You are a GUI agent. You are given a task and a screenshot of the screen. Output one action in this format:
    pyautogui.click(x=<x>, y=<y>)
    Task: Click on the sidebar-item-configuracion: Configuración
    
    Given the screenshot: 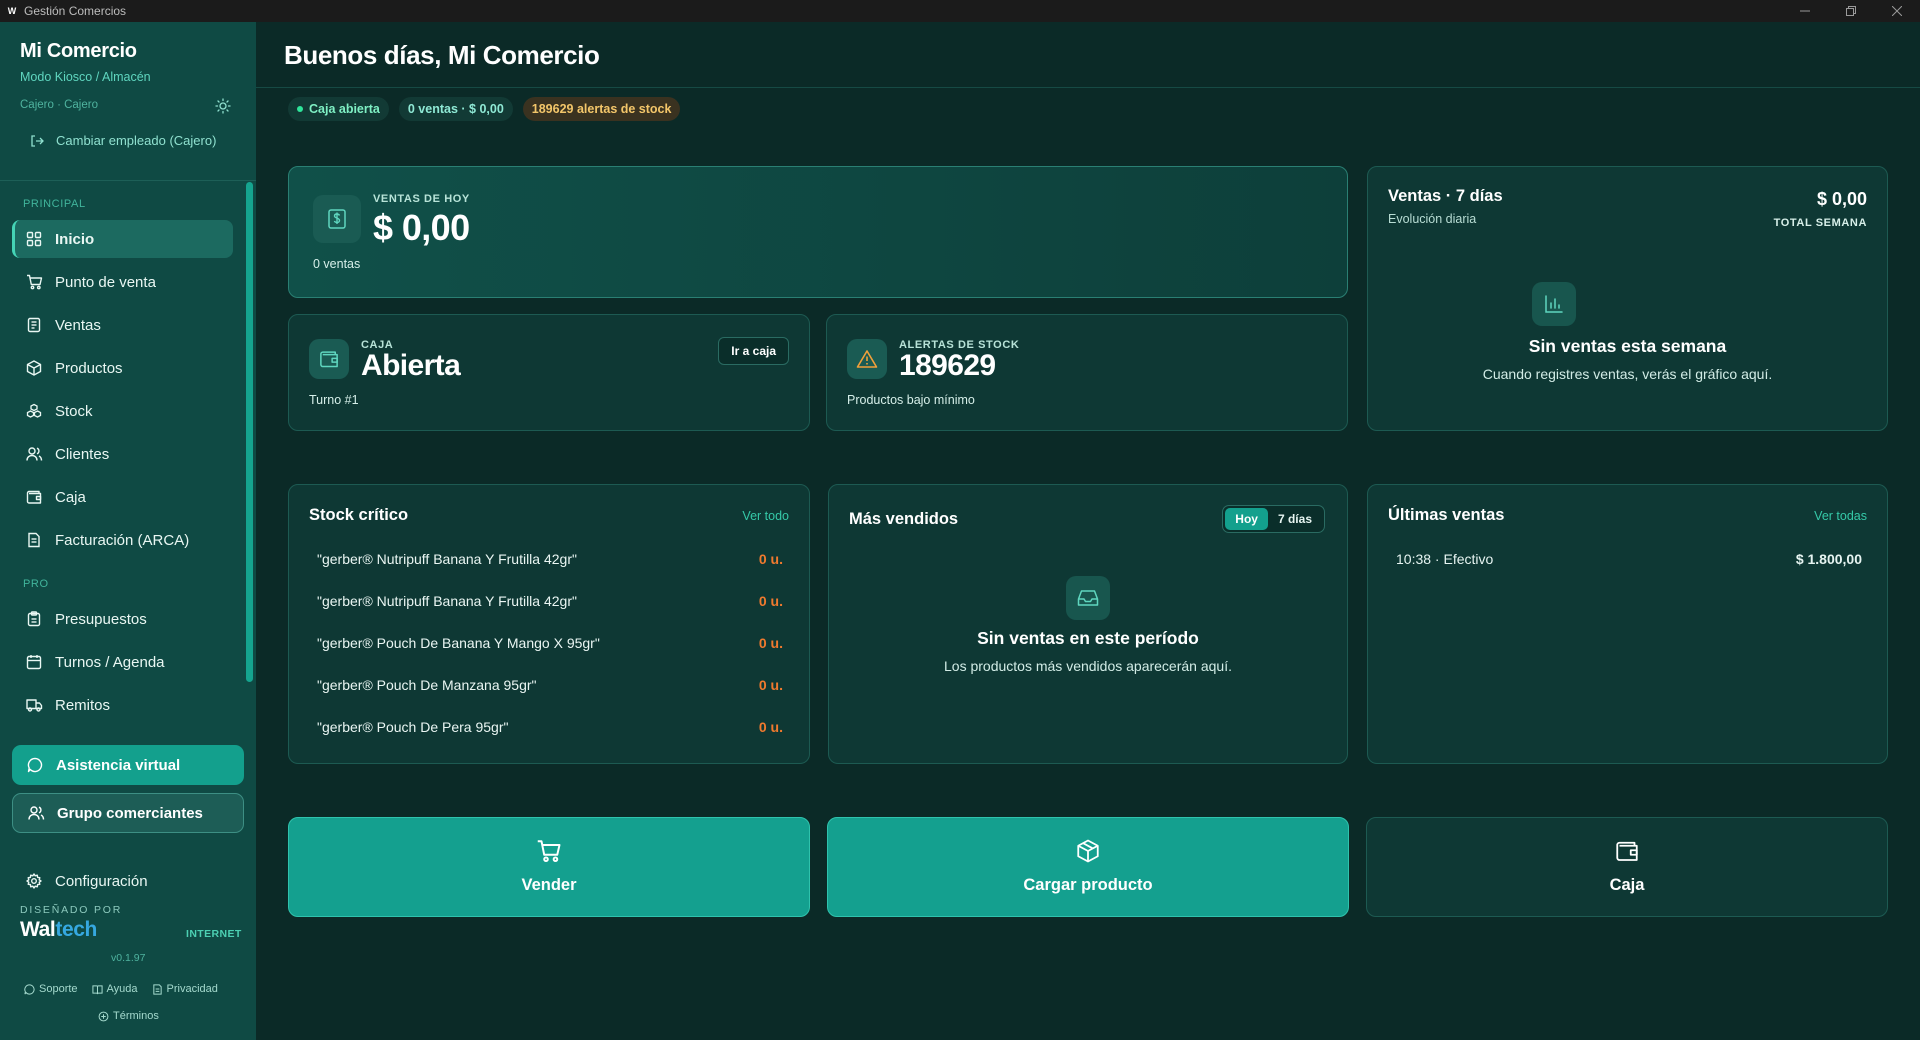 What is the action you would take?
    pyautogui.click(x=122, y=881)
    